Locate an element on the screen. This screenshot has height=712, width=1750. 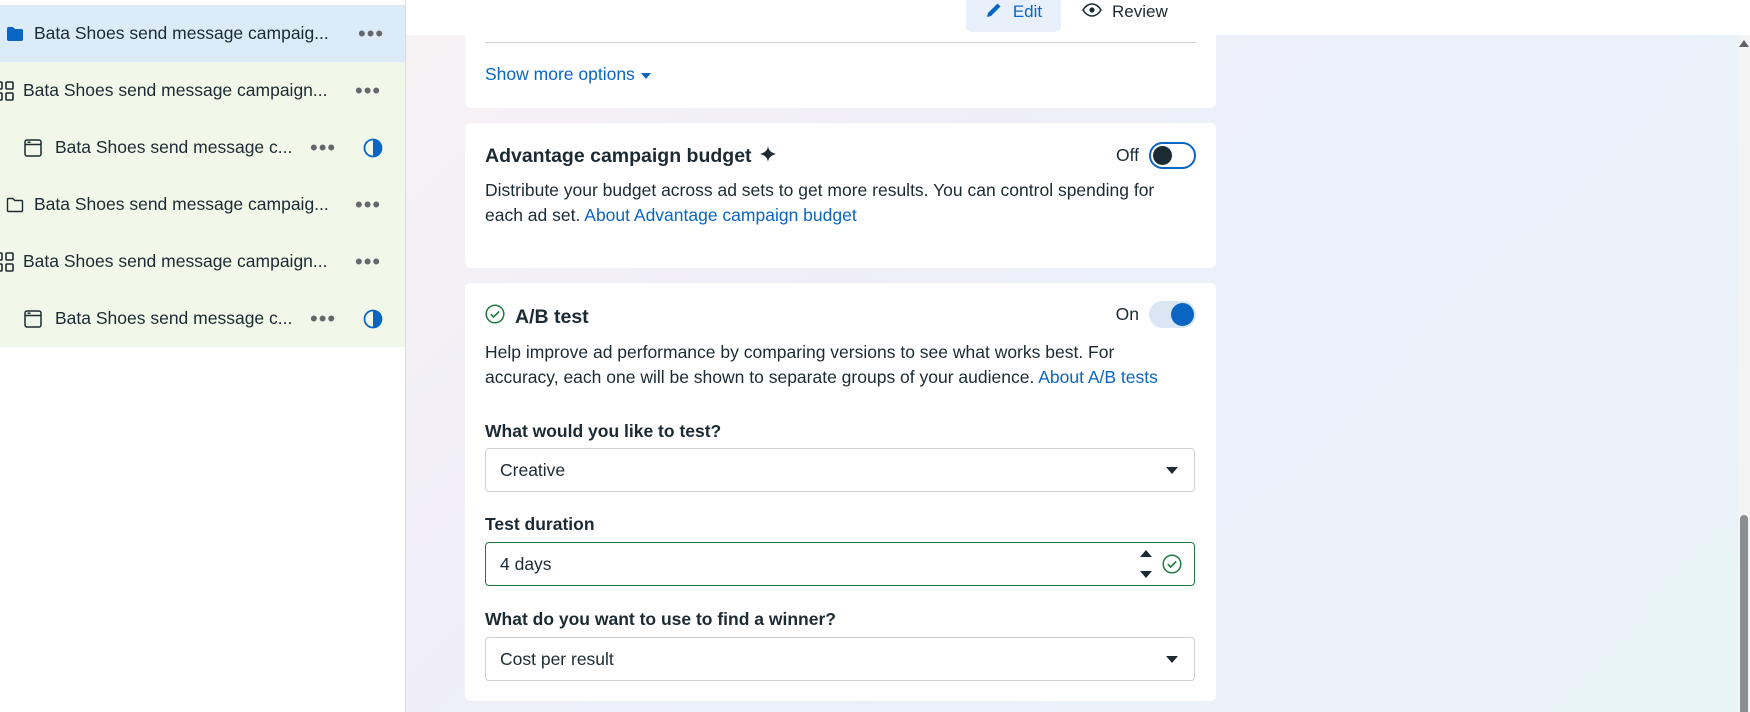
ab-title: A/B test is located at coordinates (552, 316).